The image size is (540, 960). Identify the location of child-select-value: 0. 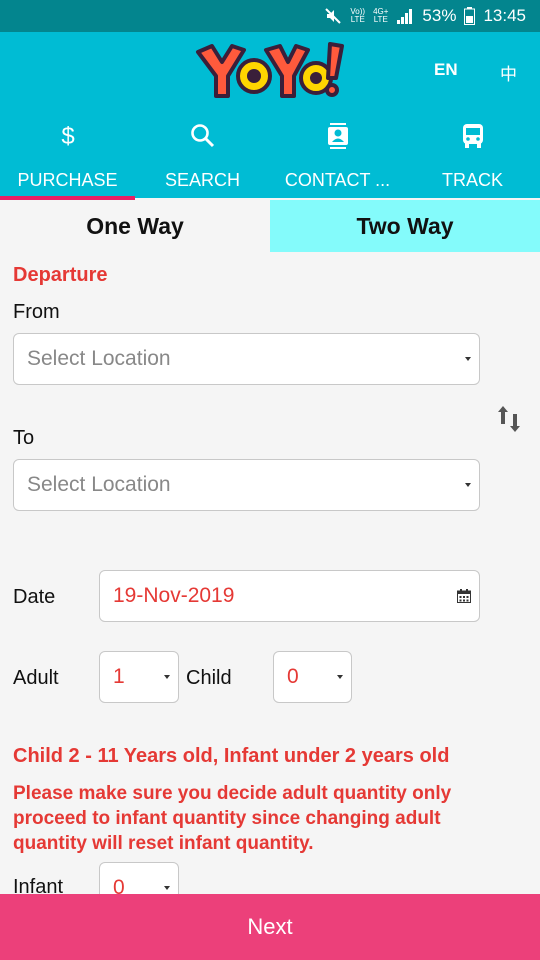
(293, 676).